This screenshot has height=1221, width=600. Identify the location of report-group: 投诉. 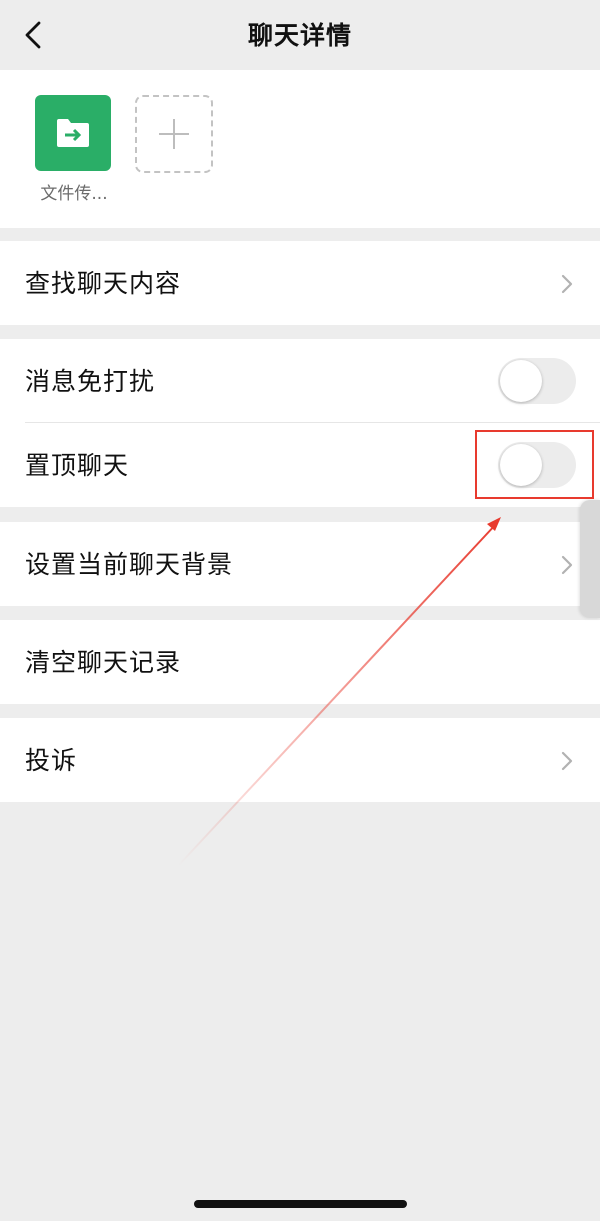
(300, 760).